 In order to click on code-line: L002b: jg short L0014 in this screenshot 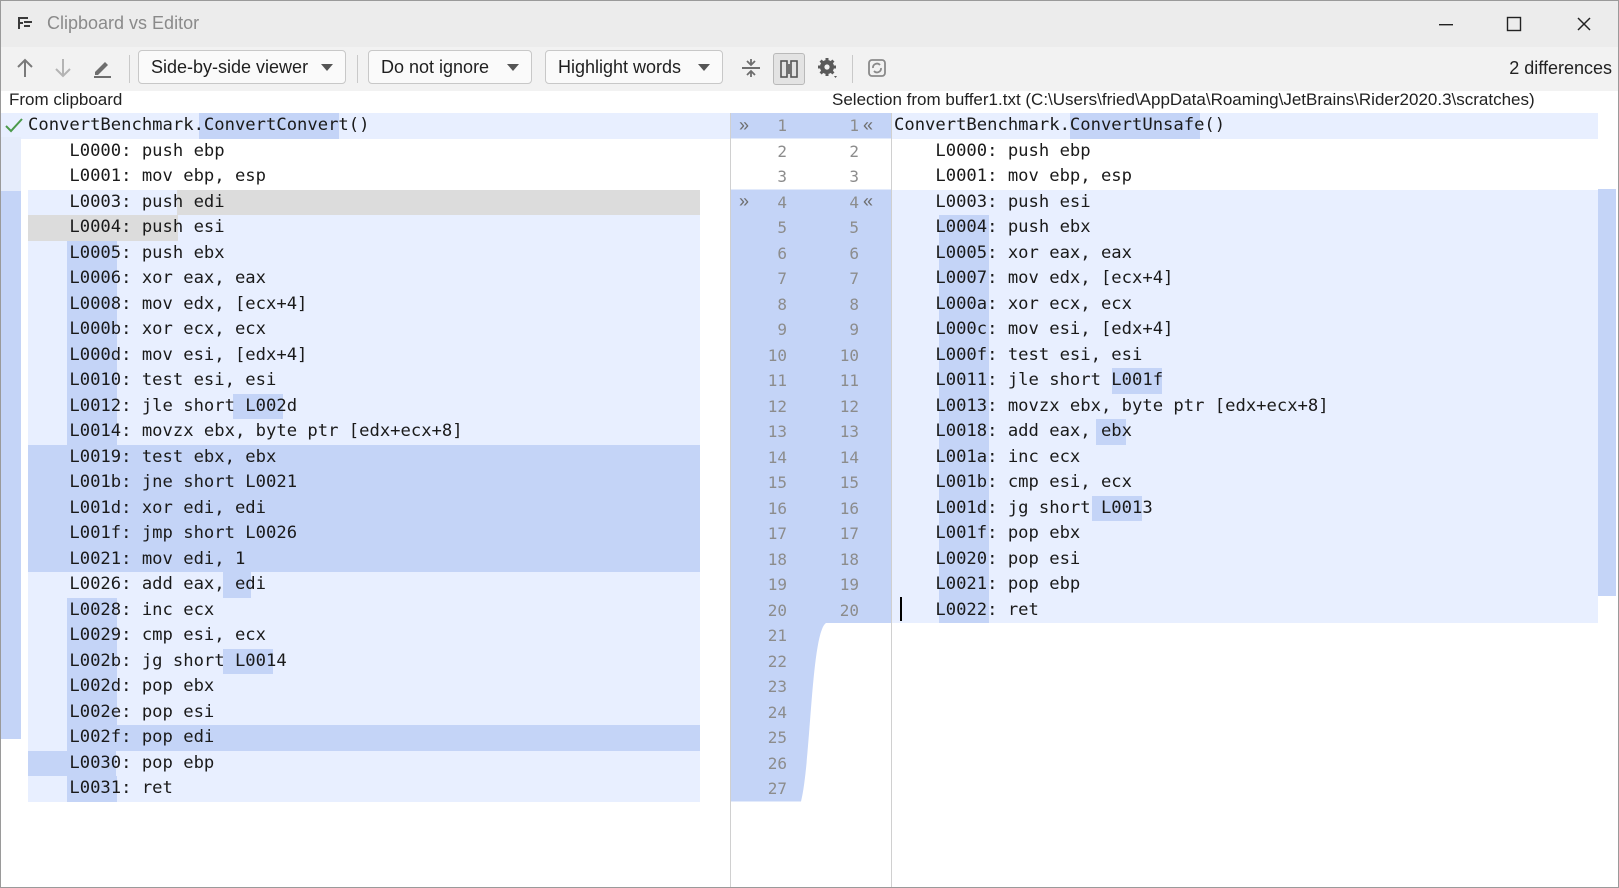, I will do `click(157, 662)`.